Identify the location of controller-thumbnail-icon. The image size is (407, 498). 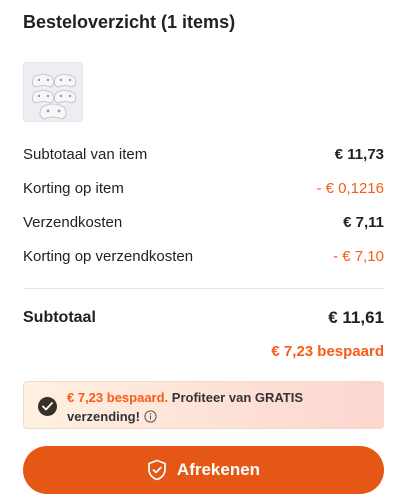
(53, 92).